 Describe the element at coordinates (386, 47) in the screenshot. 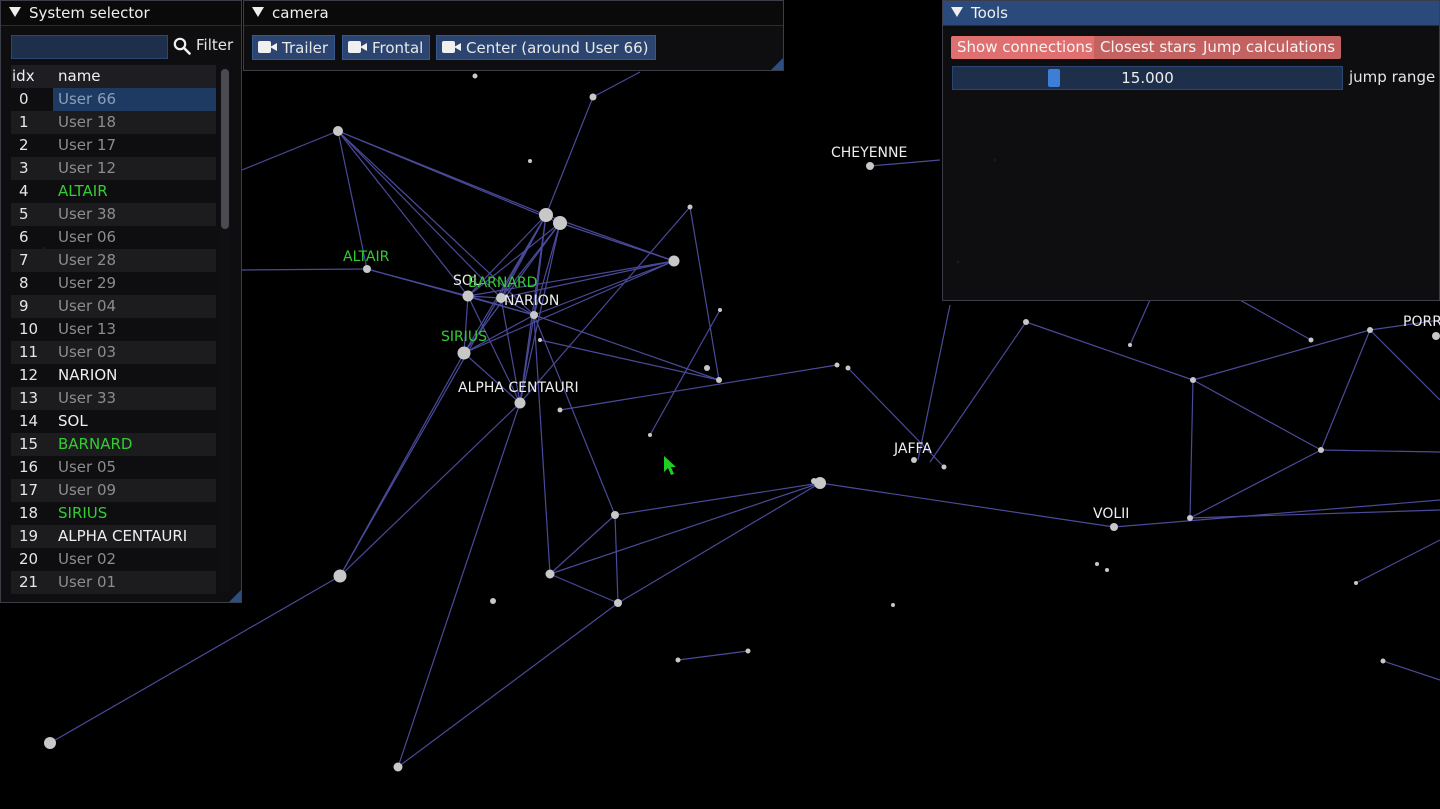

I see `camera-frontal-button: Frontal` at that location.